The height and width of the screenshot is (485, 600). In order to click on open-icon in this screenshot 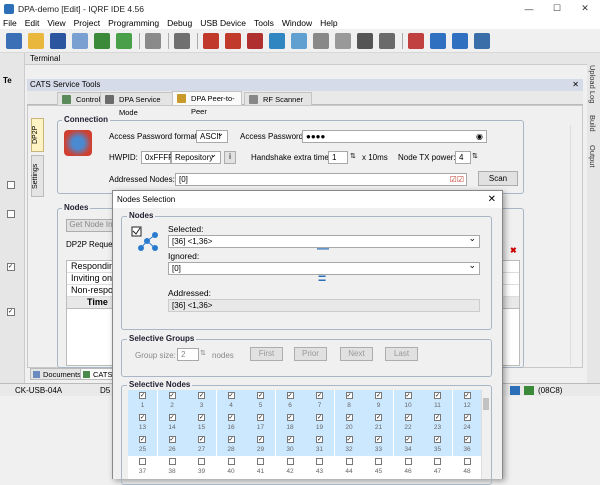, I will do `click(36, 40)`.